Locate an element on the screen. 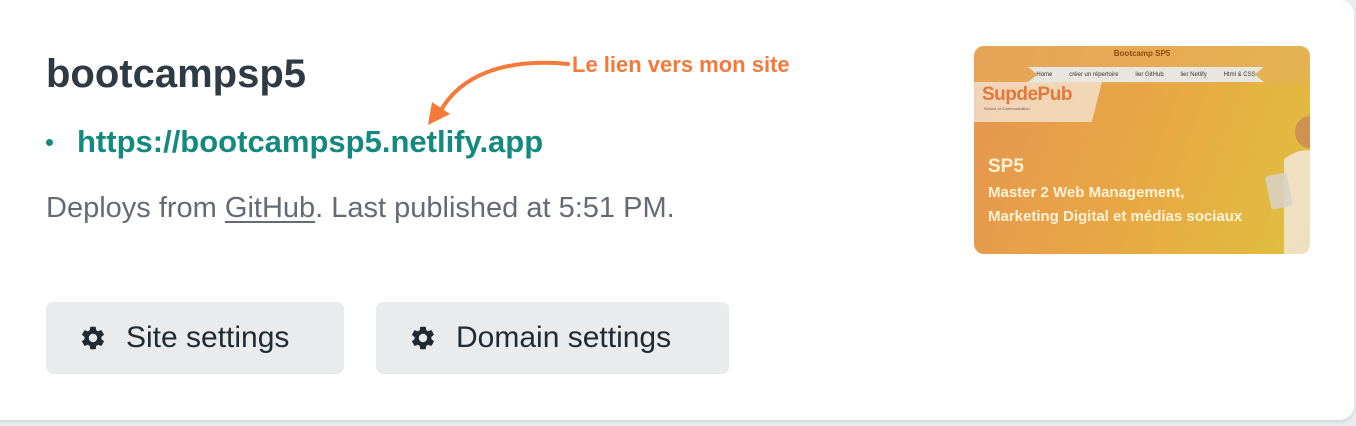 The width and height of the screenshot is (1356, 426). preview-line-1: Master 2 Web Management, is located at coordinates (1086, 192).